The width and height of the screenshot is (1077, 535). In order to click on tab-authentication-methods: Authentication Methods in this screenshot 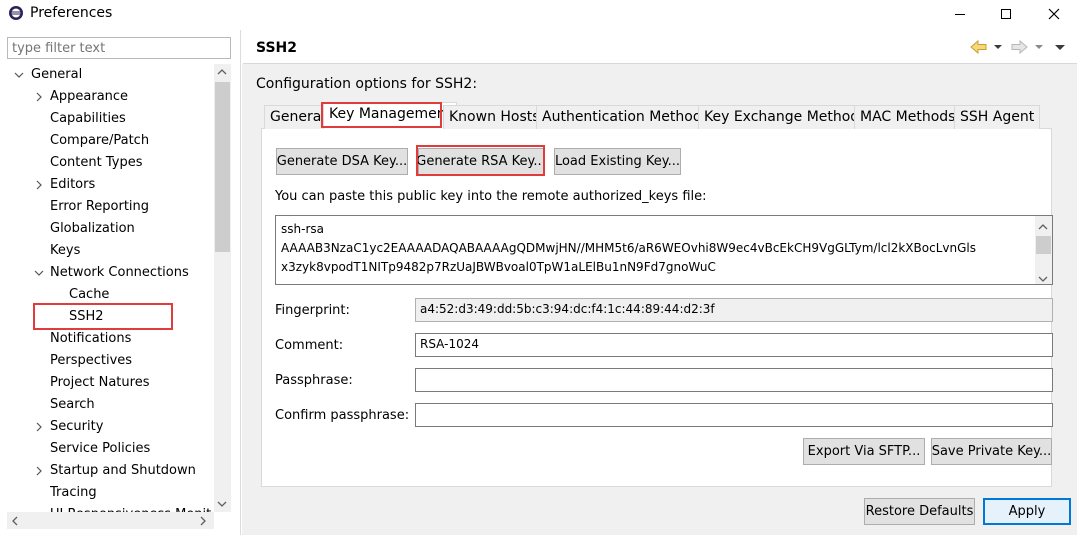, I will do `click(626, 117)`.